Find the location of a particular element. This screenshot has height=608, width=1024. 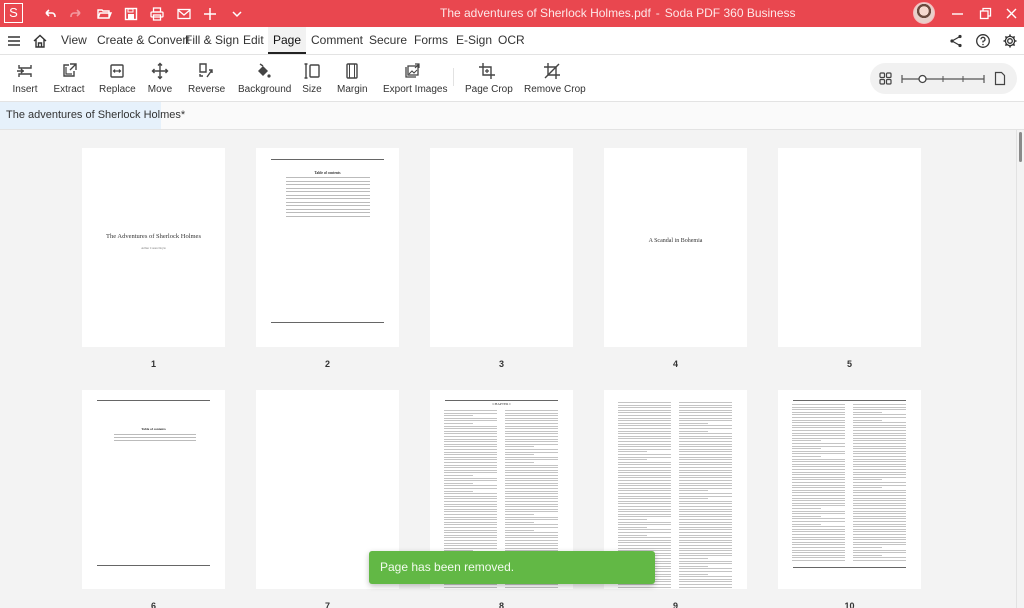

settings-icon is located at coordinates (1010, 41).